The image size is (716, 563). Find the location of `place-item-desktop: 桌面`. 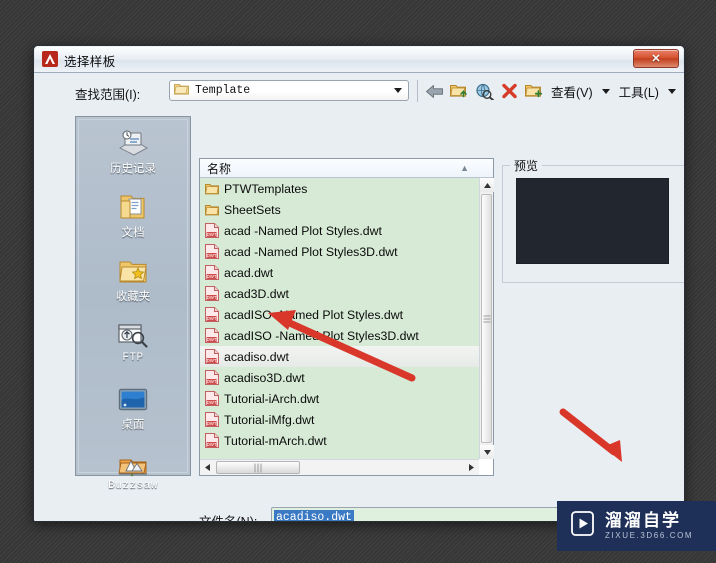

place-item-desktop: 桌面 is located at coordinates (133, 410).